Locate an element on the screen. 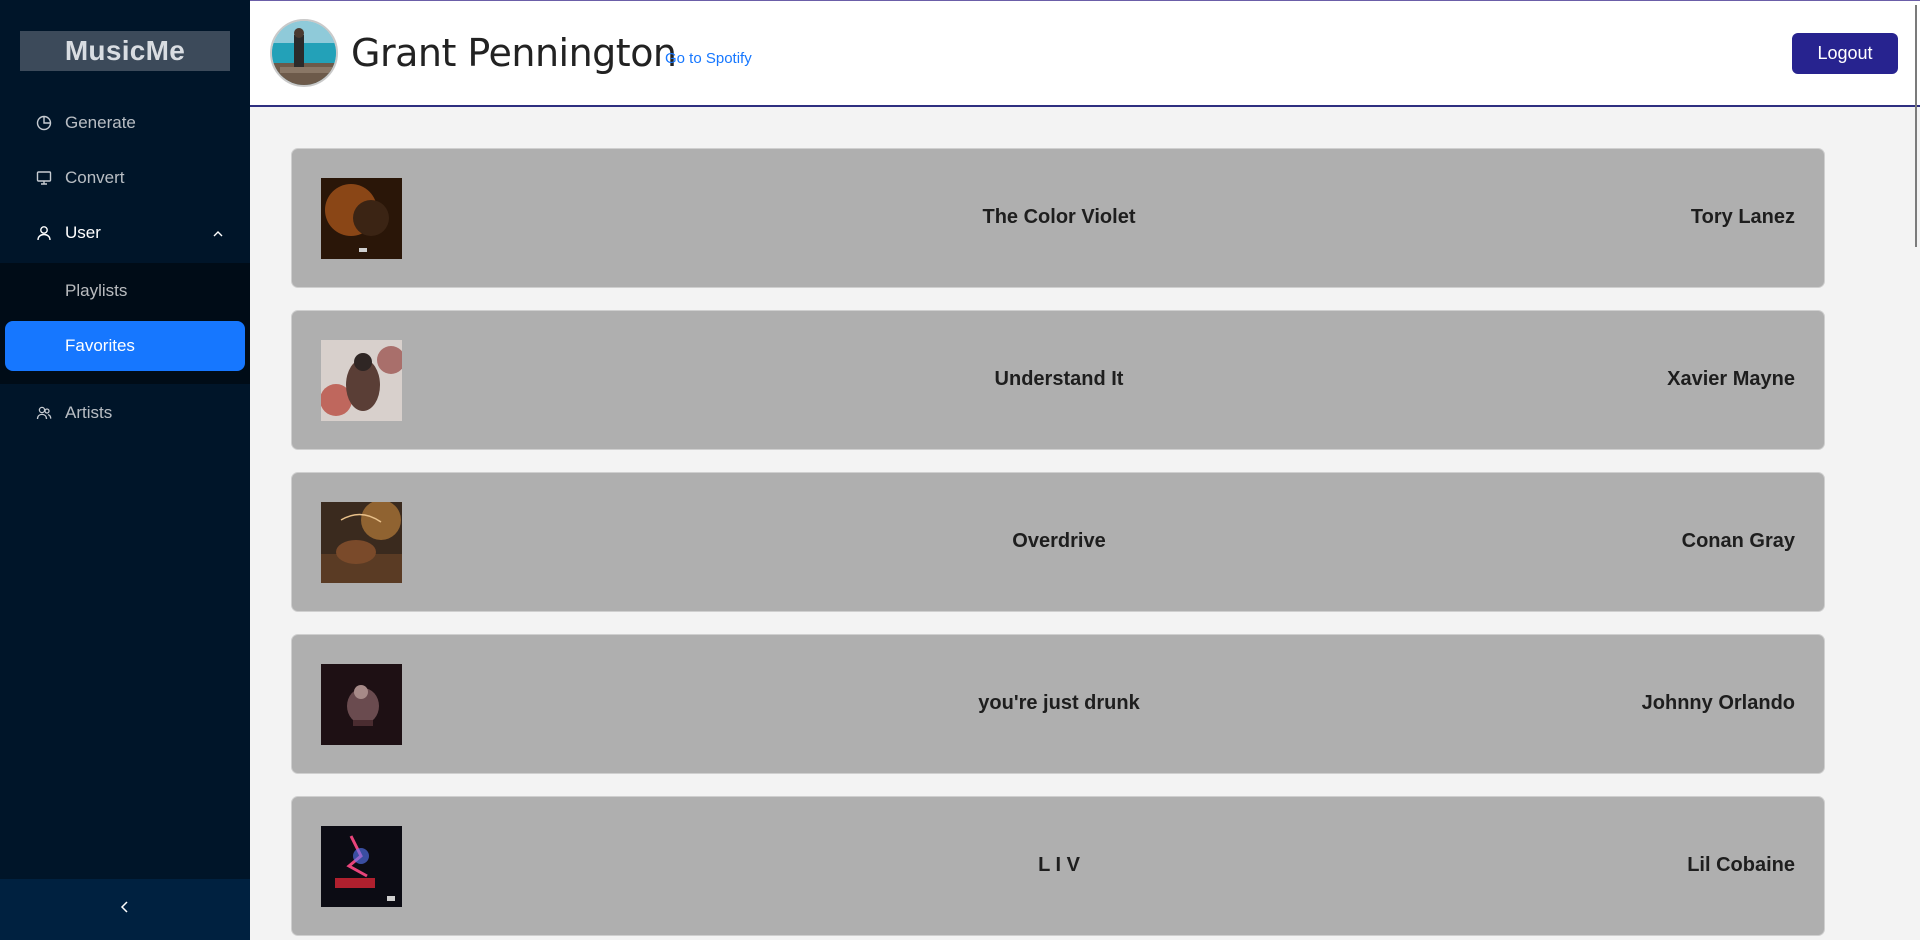 The image size is (1920, 940). track-title: Understand It is located at coordinates (1059, 379).